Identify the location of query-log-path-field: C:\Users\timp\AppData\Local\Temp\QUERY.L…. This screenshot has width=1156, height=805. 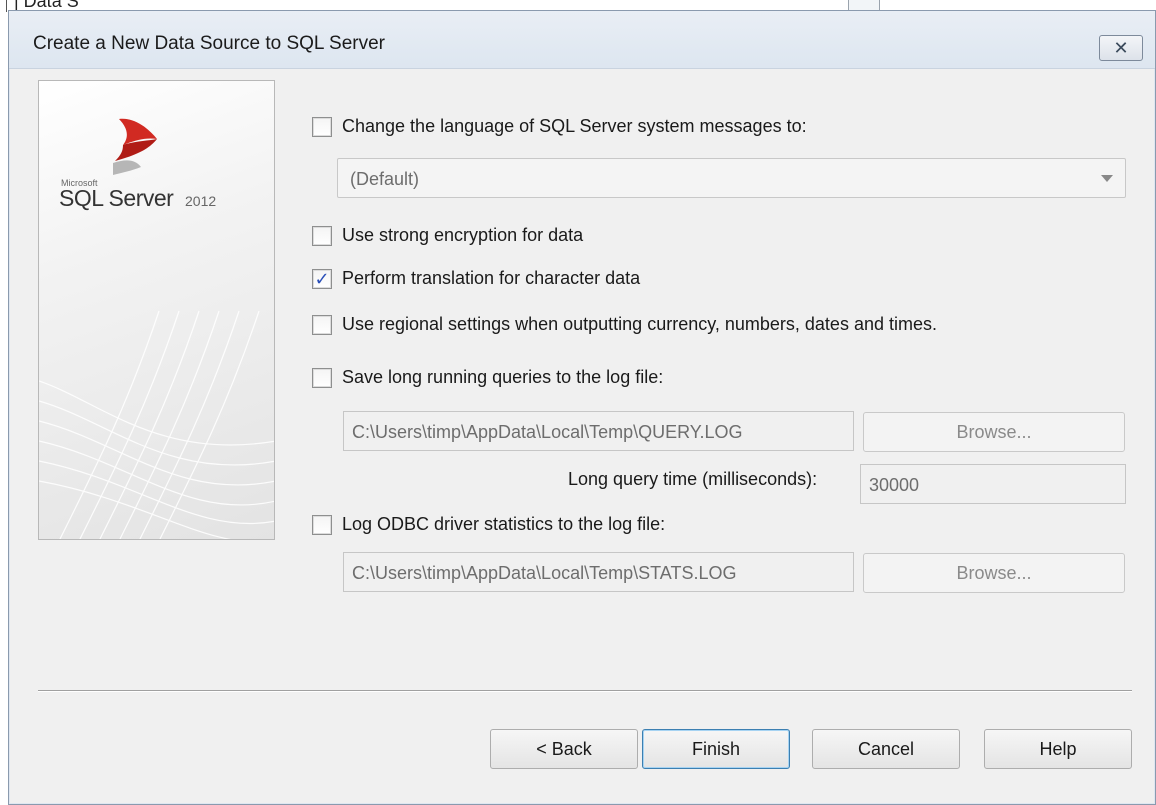
(598, 431).